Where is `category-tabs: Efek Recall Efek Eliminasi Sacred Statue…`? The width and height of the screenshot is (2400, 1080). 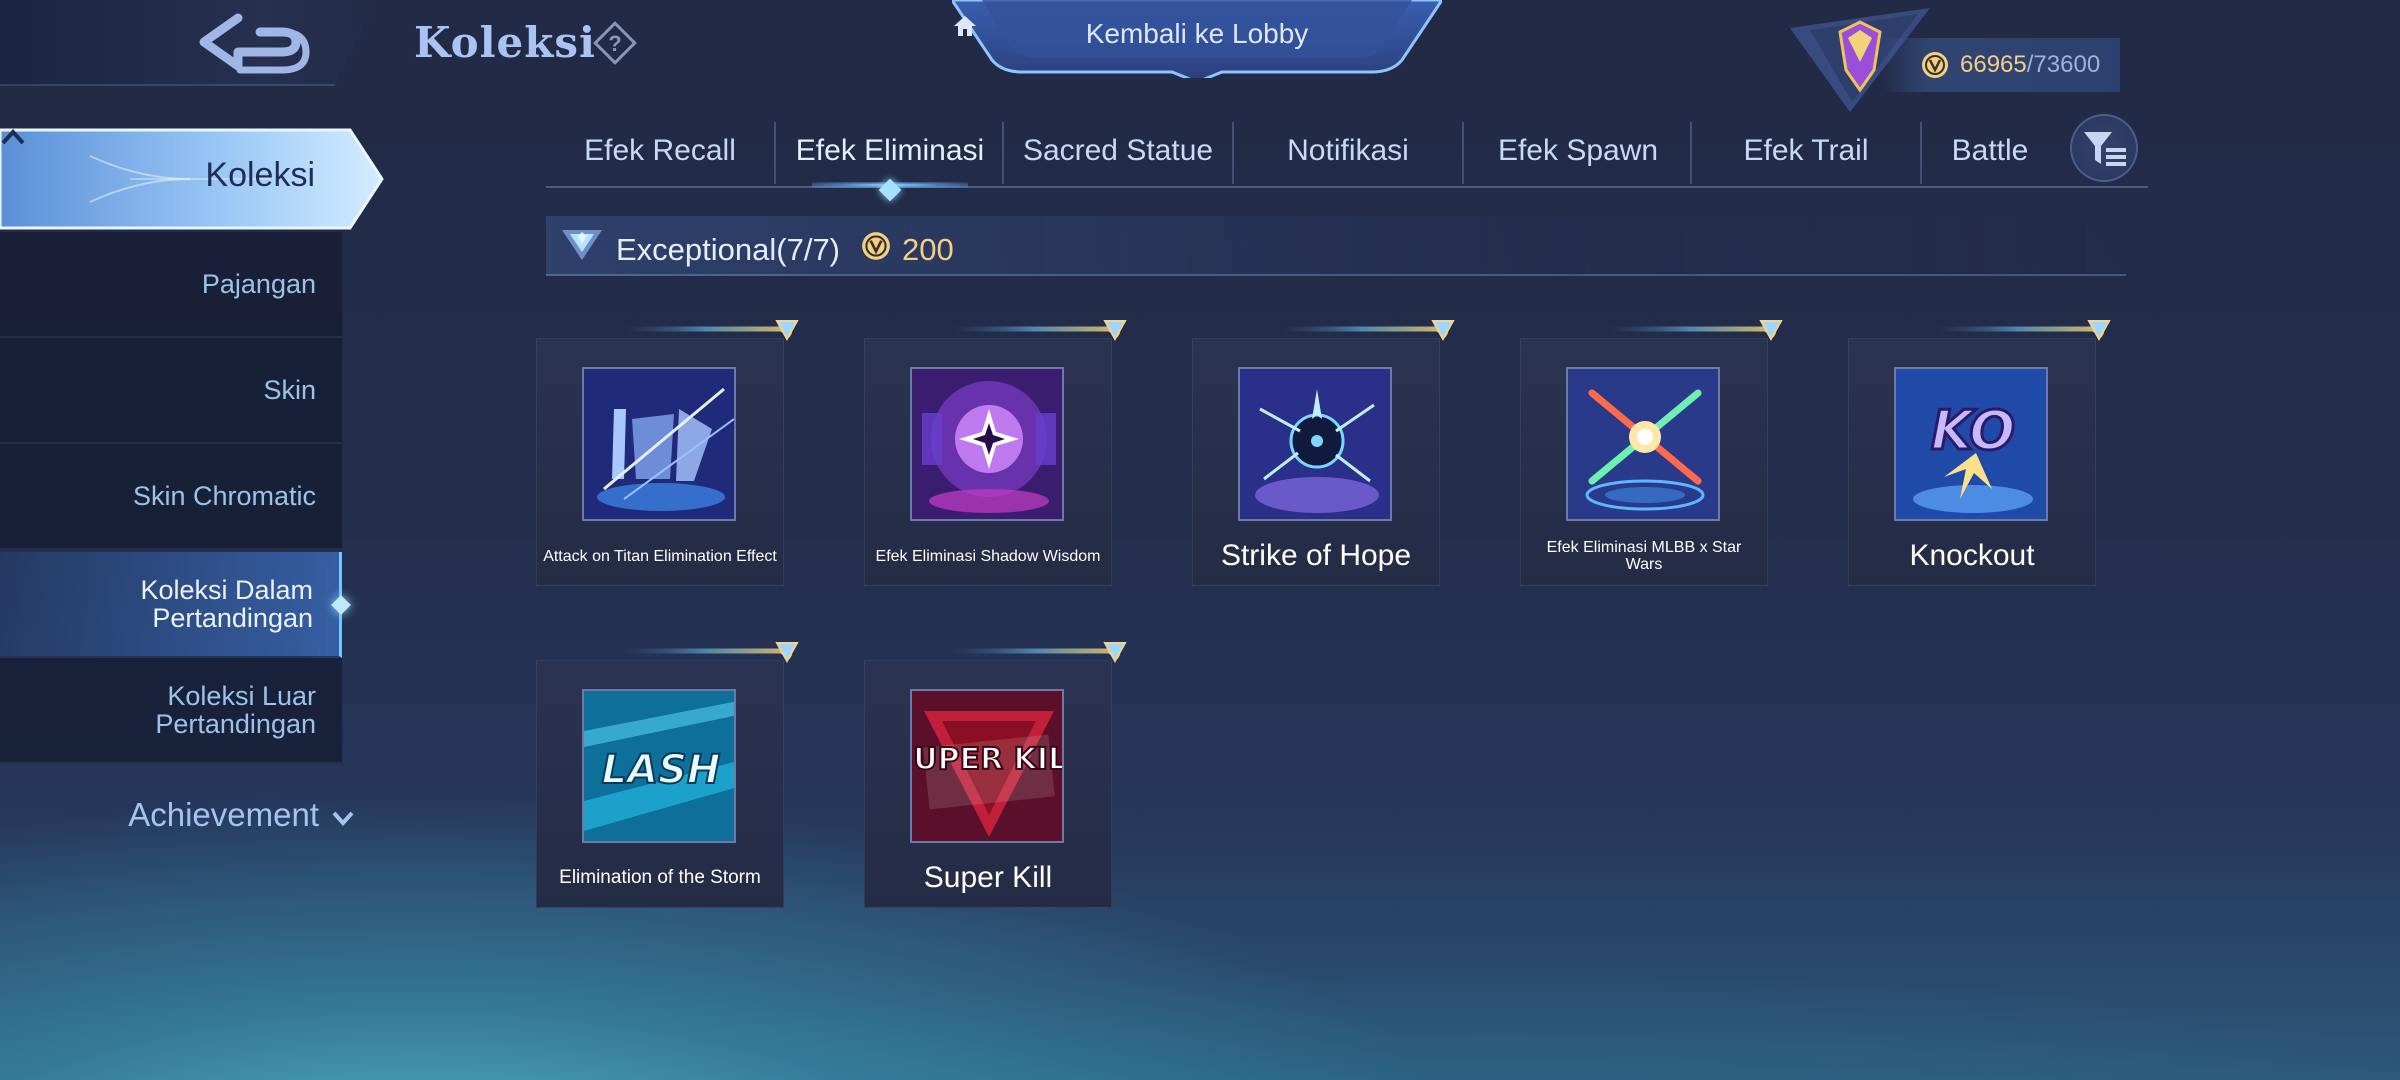
category-tabs: Efek Recall Efek Eliminasi Sacred Statue… is located at coordinates (1347, 160).